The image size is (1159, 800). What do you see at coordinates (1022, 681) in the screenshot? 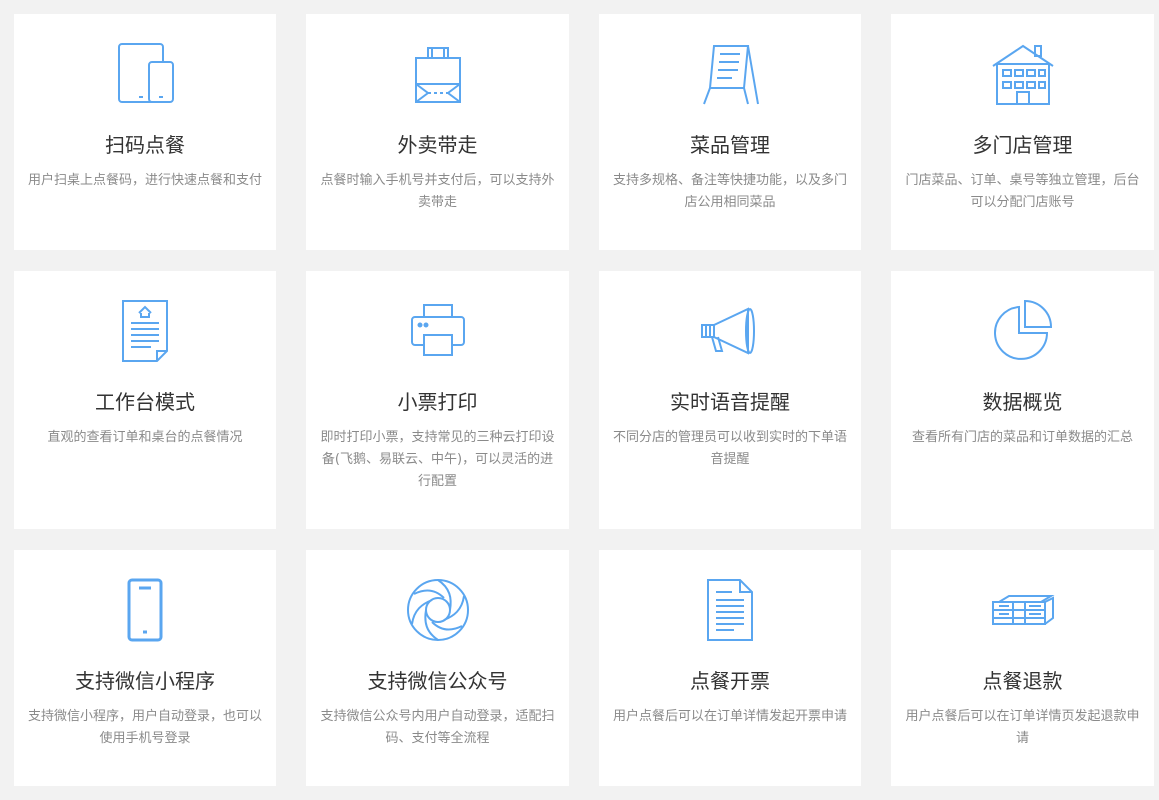
I see `feature-title: 点餐退款` at bounding box center [1022, 681].